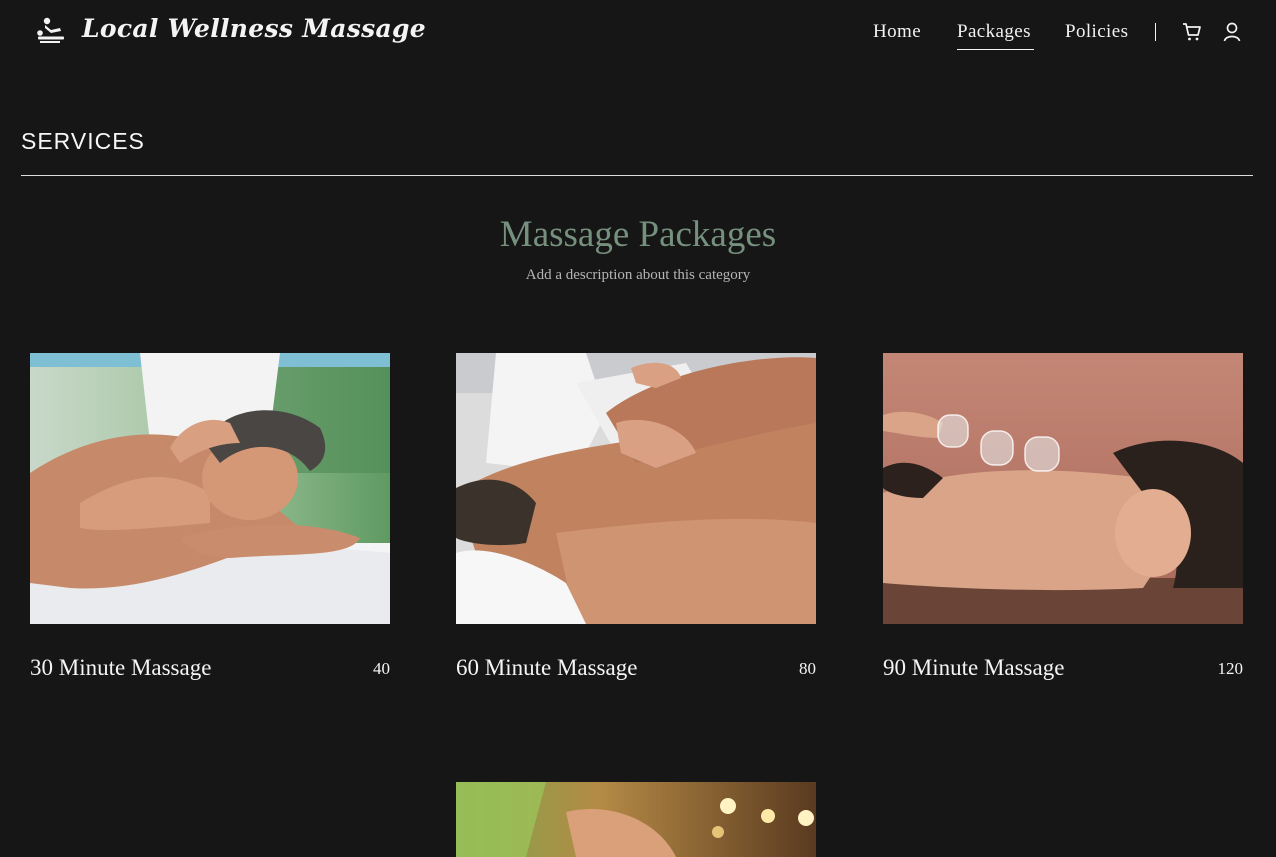 The image size is (1276, 857). I want to click on nav-divider, so click(1155, 32).